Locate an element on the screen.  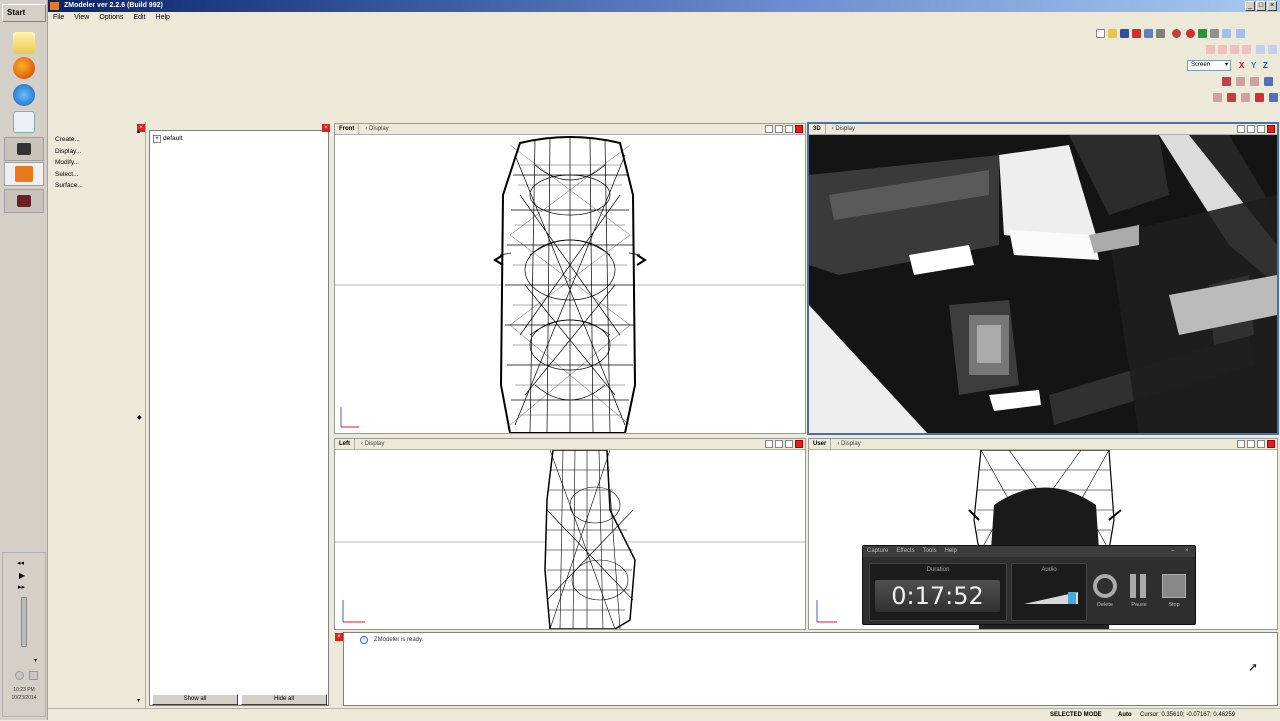
view-front-icon is located at coordinates (1210, 49).